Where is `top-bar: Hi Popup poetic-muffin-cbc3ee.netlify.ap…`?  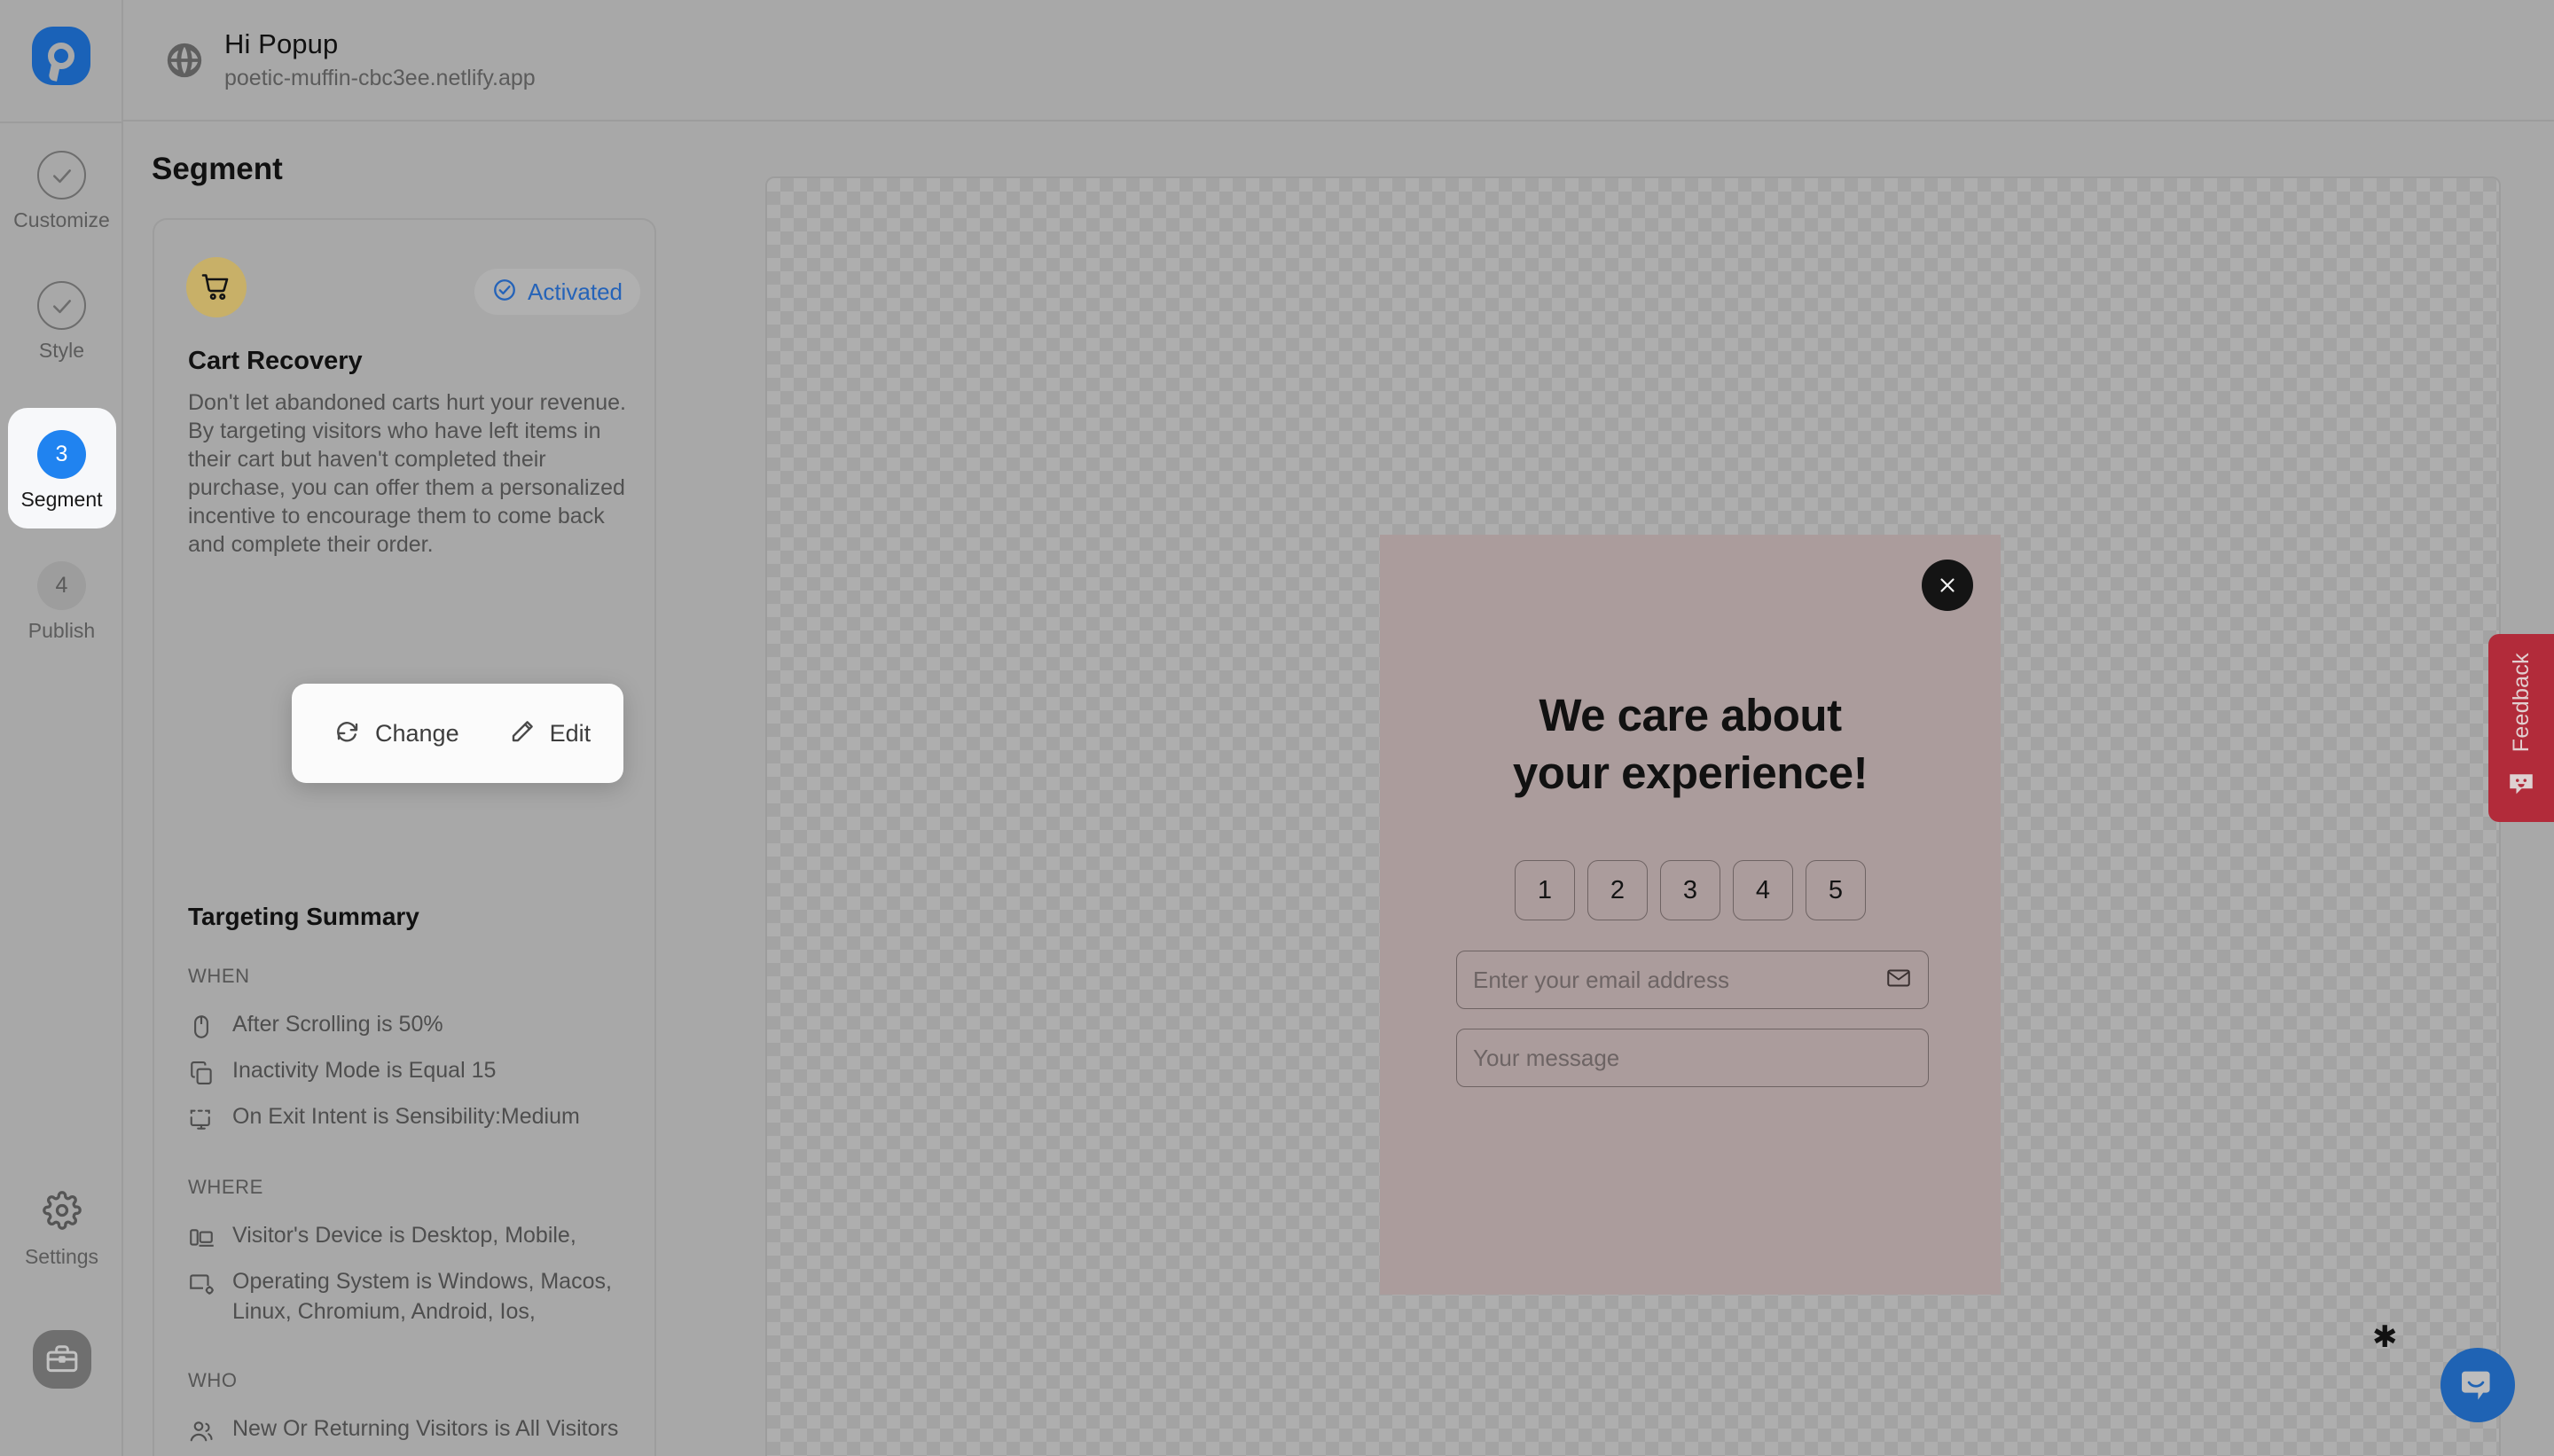 top-bar: Hi Popup poetic-muffin-cbc3ee.netlify.ap… is located at coordinates (1338, 60).